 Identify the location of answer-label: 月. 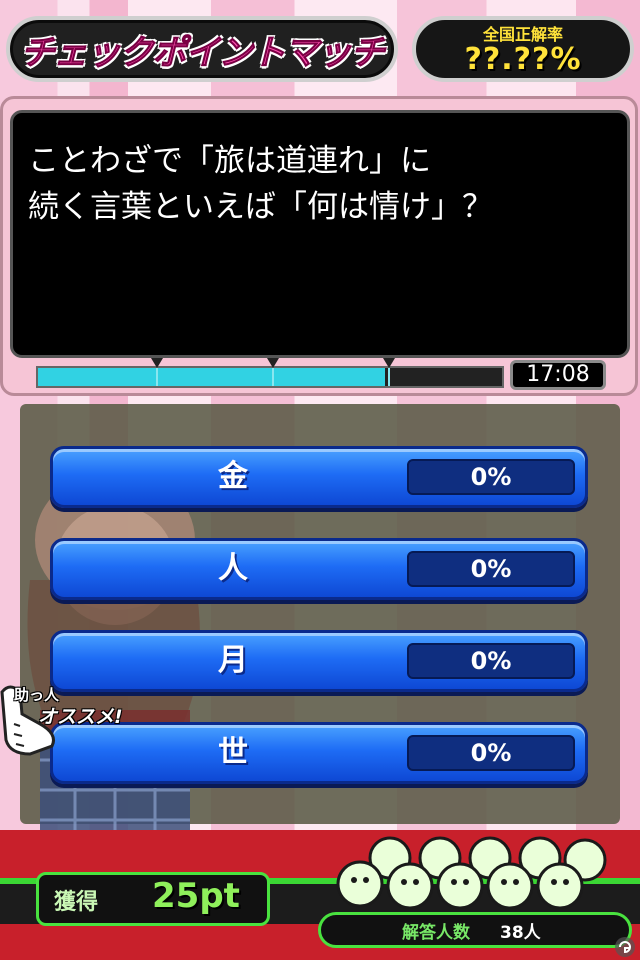
(233, 660).